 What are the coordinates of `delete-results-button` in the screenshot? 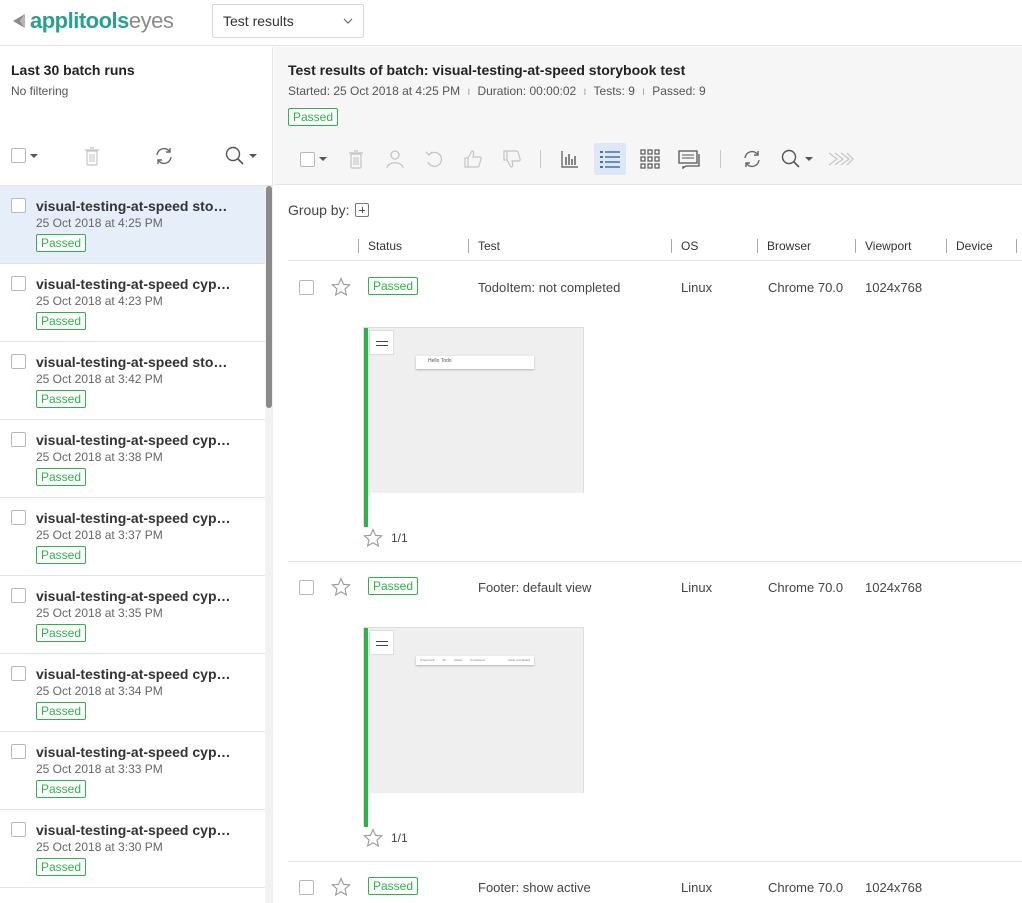 It's located at (356, 159).